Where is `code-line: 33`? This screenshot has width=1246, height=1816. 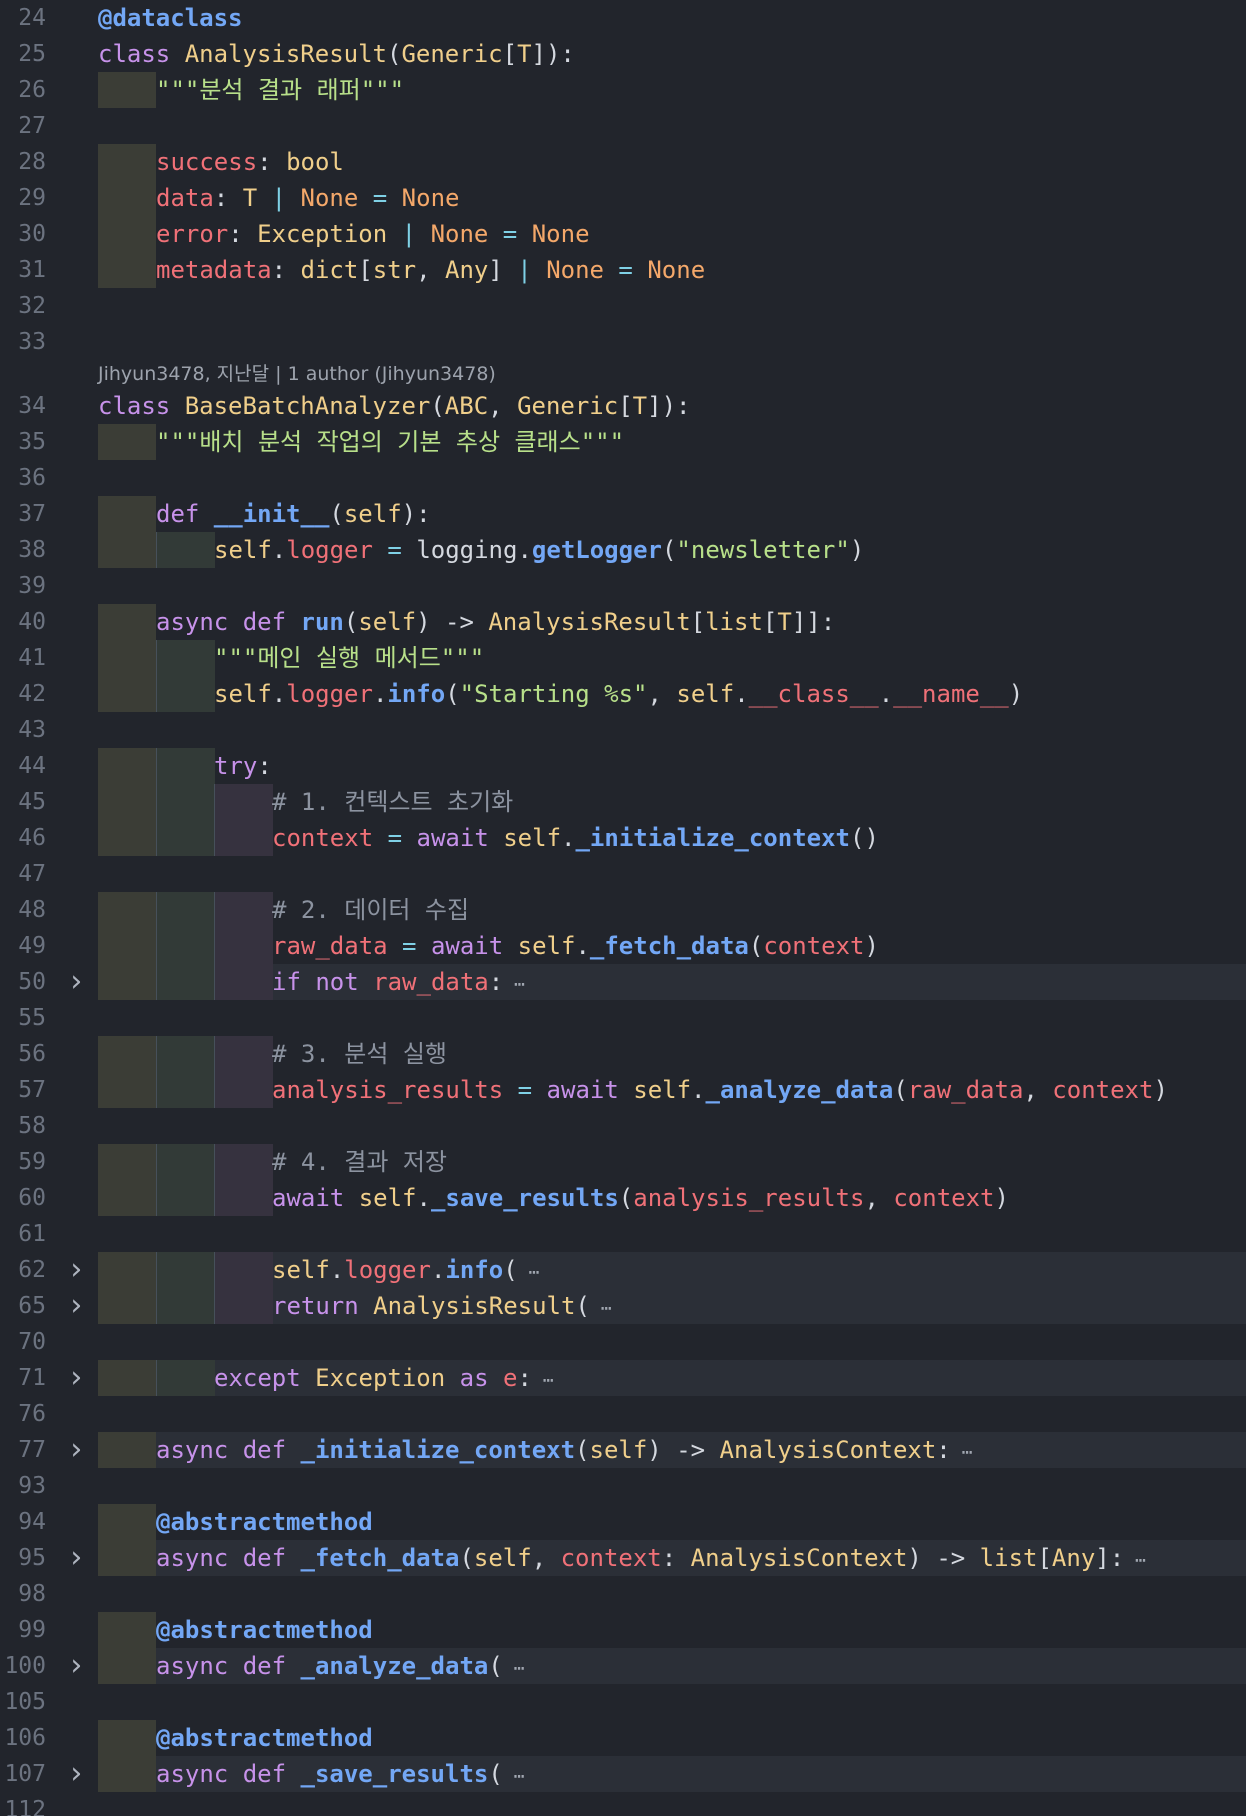 code-line: 33 is located at coordinates (623, 342).